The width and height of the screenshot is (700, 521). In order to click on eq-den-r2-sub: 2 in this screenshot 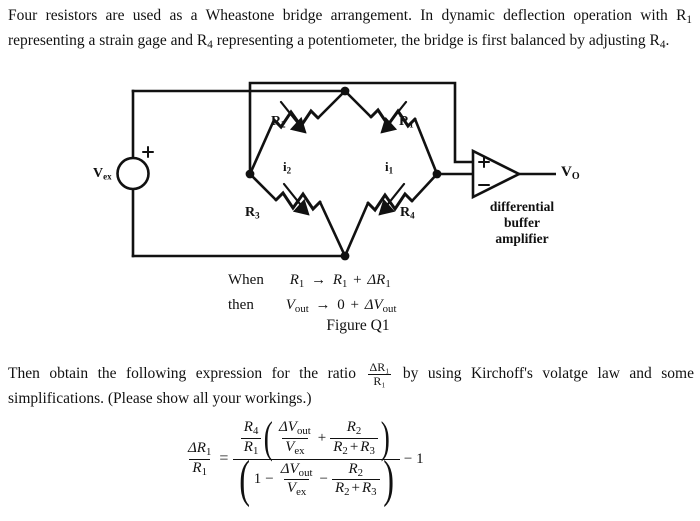, I will do `click(360, 472)`.